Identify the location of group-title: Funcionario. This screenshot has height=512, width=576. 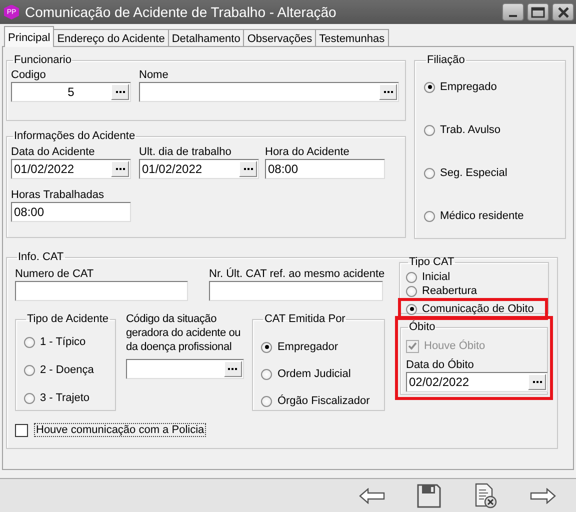
(42, 60).